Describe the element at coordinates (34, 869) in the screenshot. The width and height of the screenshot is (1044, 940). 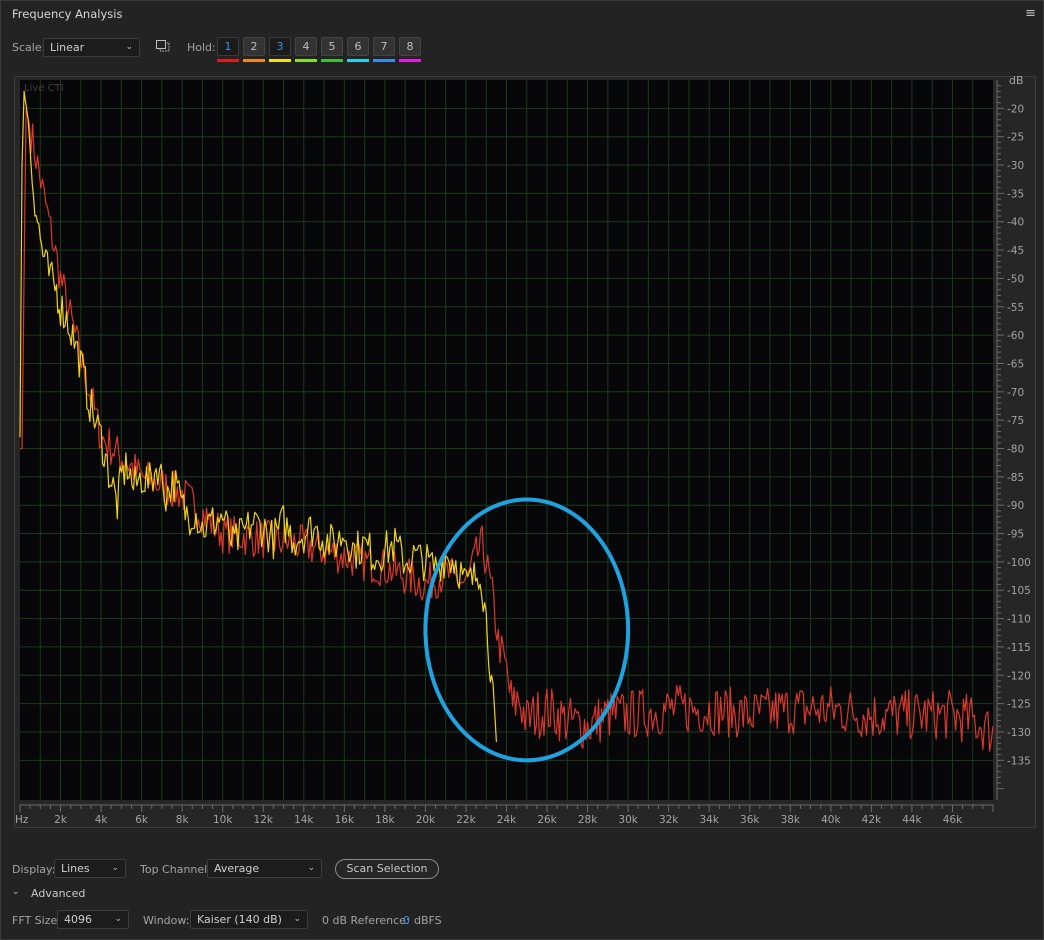
I see `display-label: Display:` at that location.